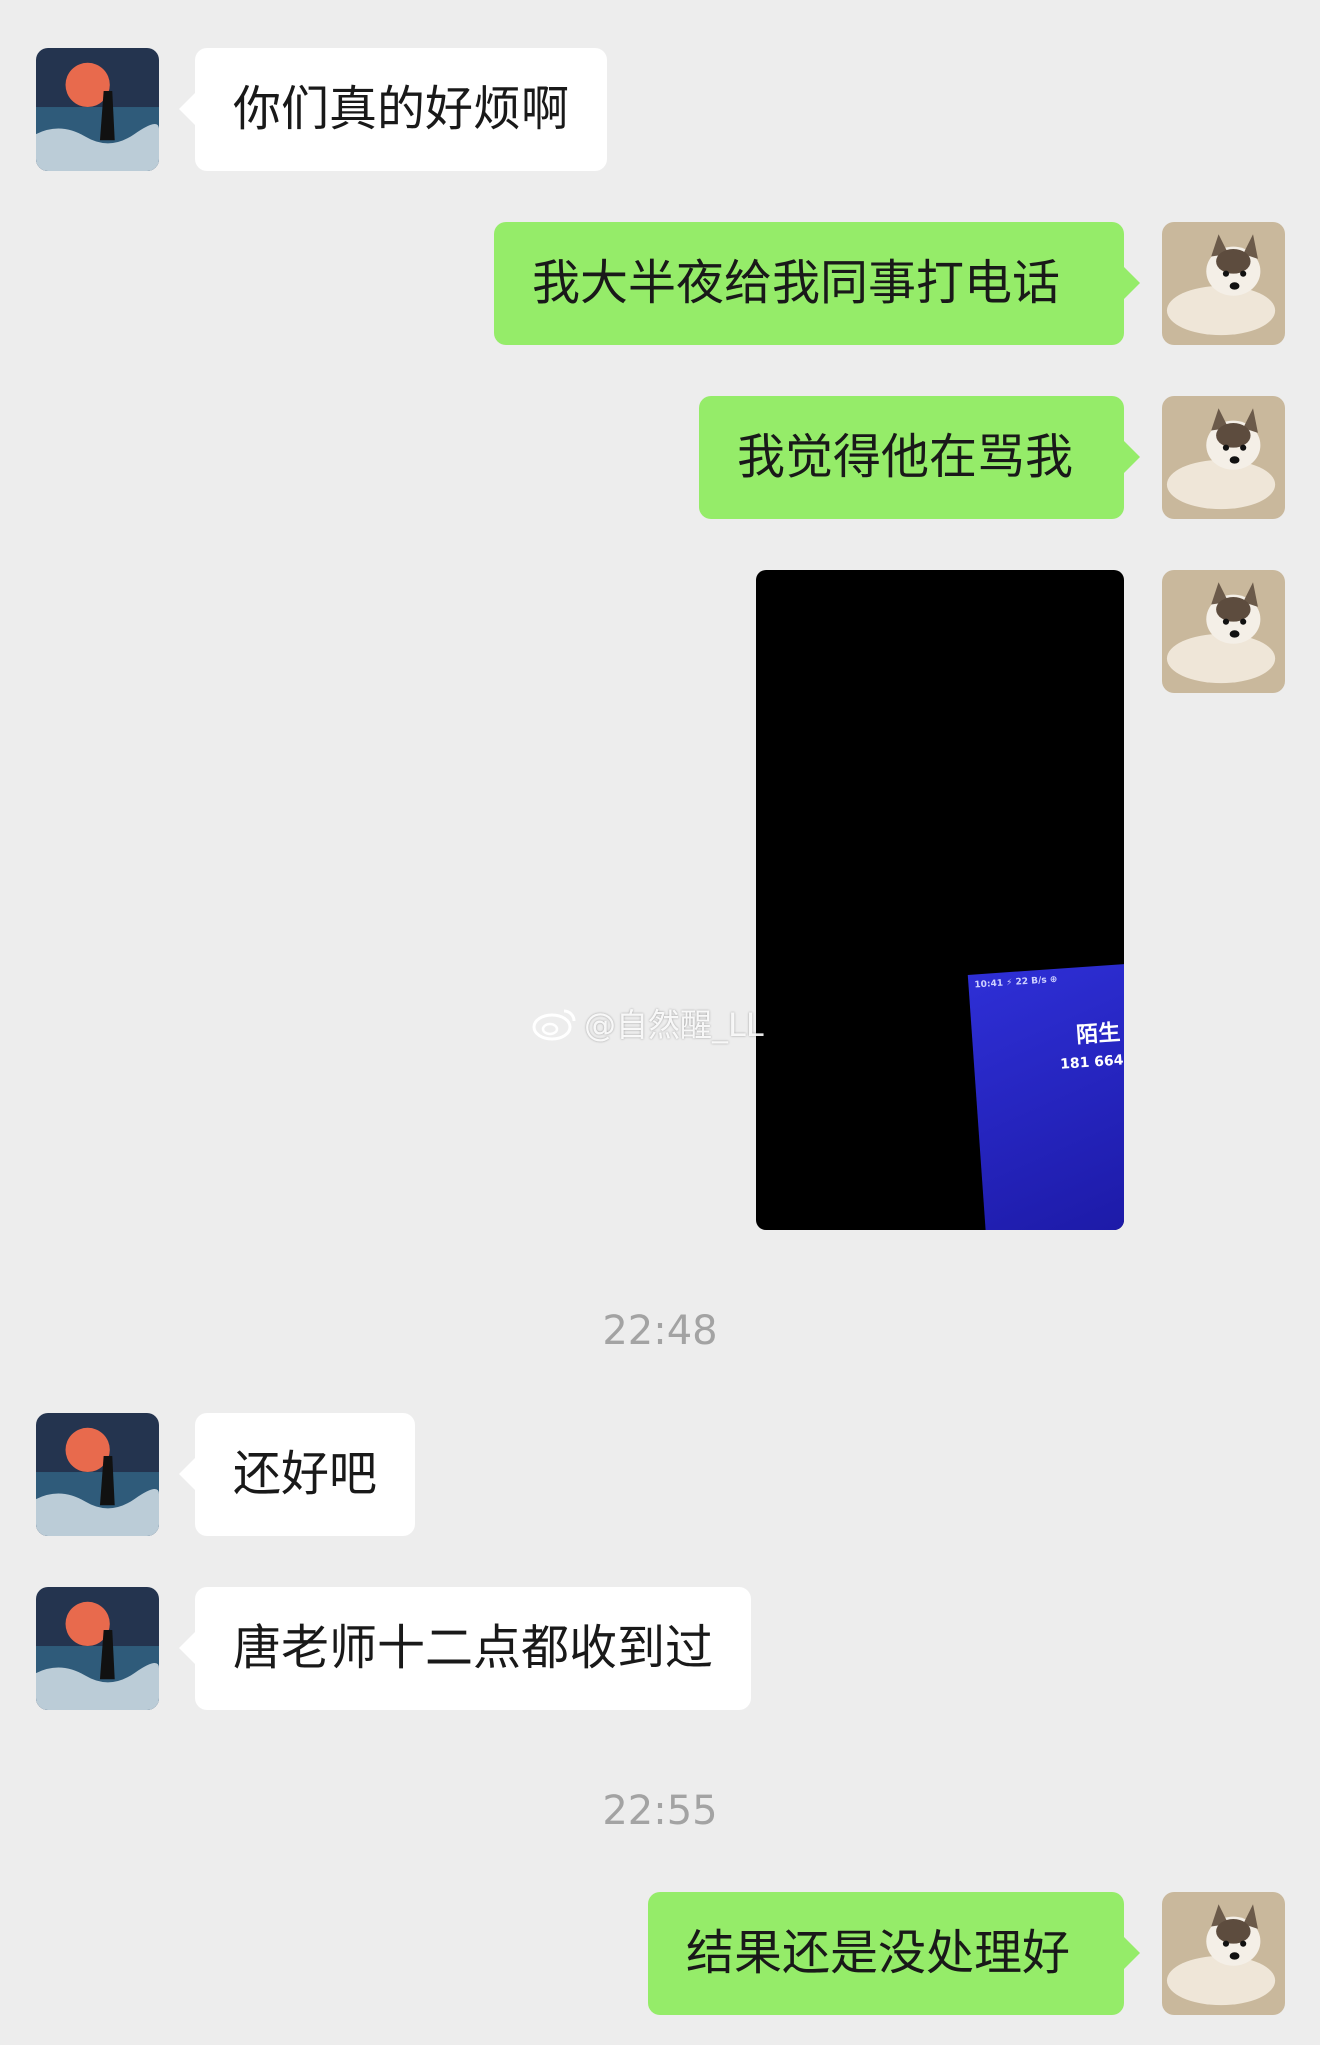 The width and height of the screenshot is (1320, 2045). I want to click on weibo-icon, so click(554, 1025).